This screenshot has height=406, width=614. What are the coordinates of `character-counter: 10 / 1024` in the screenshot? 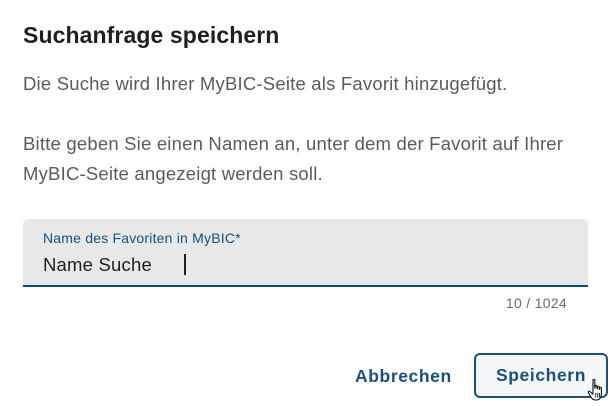 It's located at (536, 303).